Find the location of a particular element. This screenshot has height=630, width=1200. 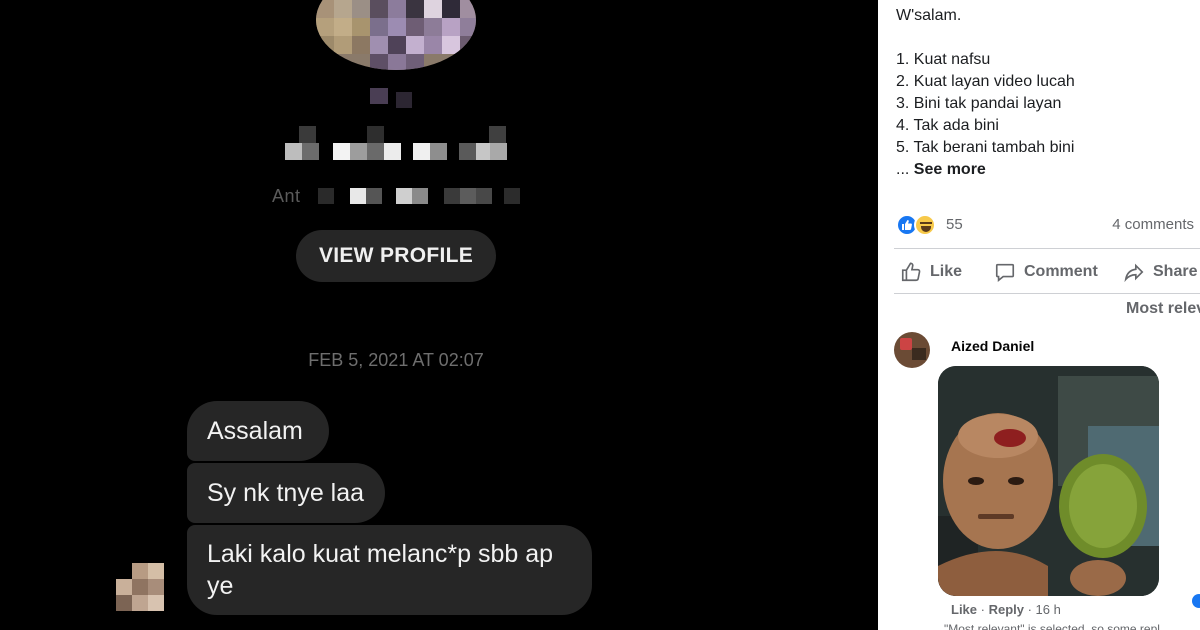

view-profile-button: VIEW PROFILE is located at coordinates (396, 256).